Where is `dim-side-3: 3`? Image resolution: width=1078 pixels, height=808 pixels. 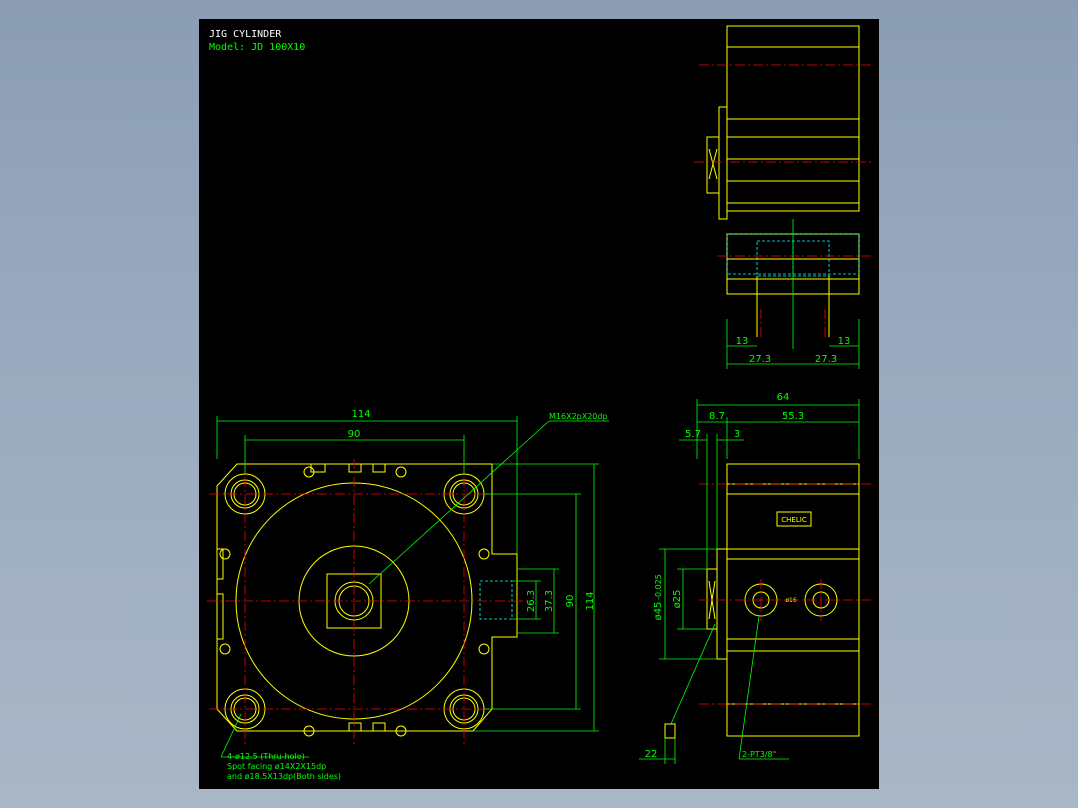 dim-side-3: 3 is located at coordinates (737, 434).